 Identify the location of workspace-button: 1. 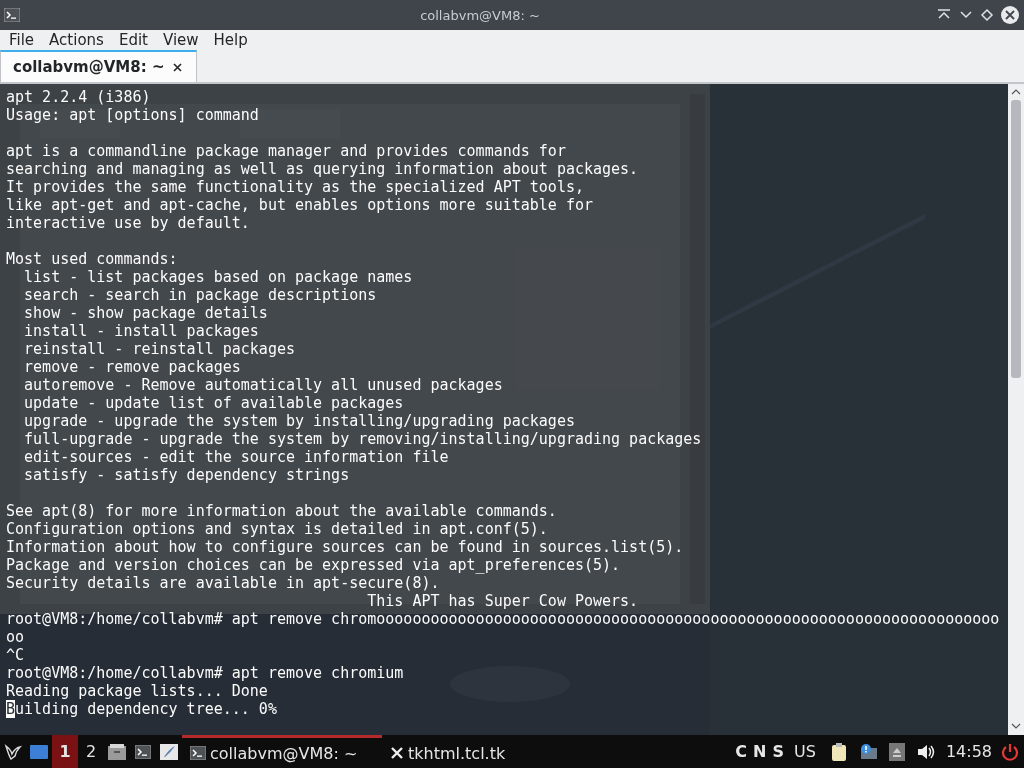
(65, 751).